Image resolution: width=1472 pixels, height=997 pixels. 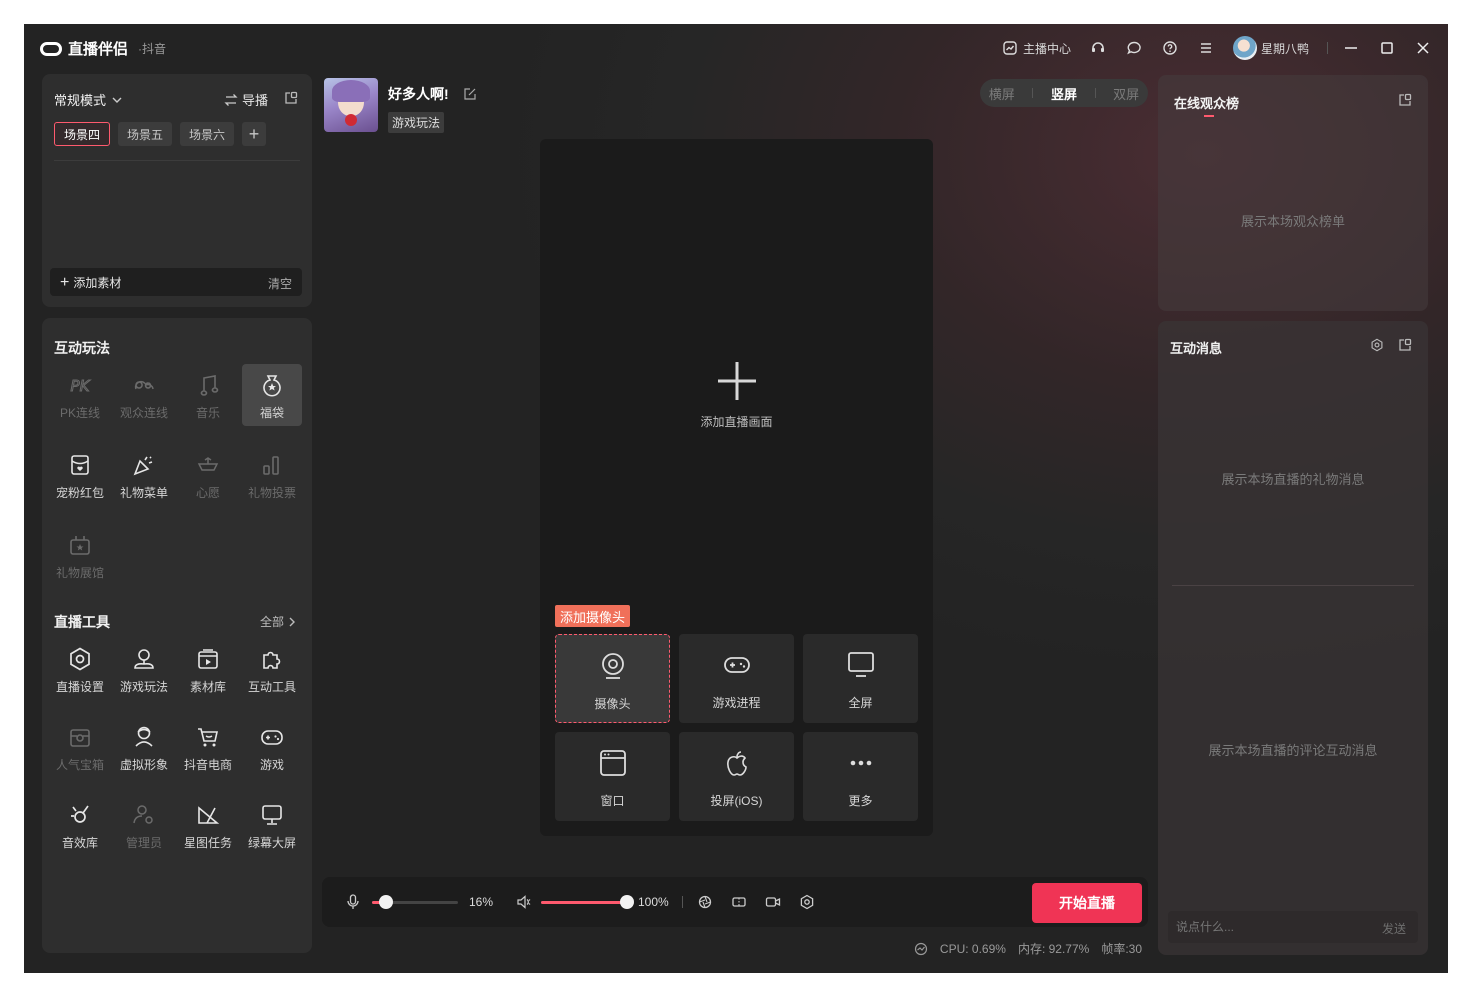 I want to click on chat-icon, so click(x=1134, y=48).